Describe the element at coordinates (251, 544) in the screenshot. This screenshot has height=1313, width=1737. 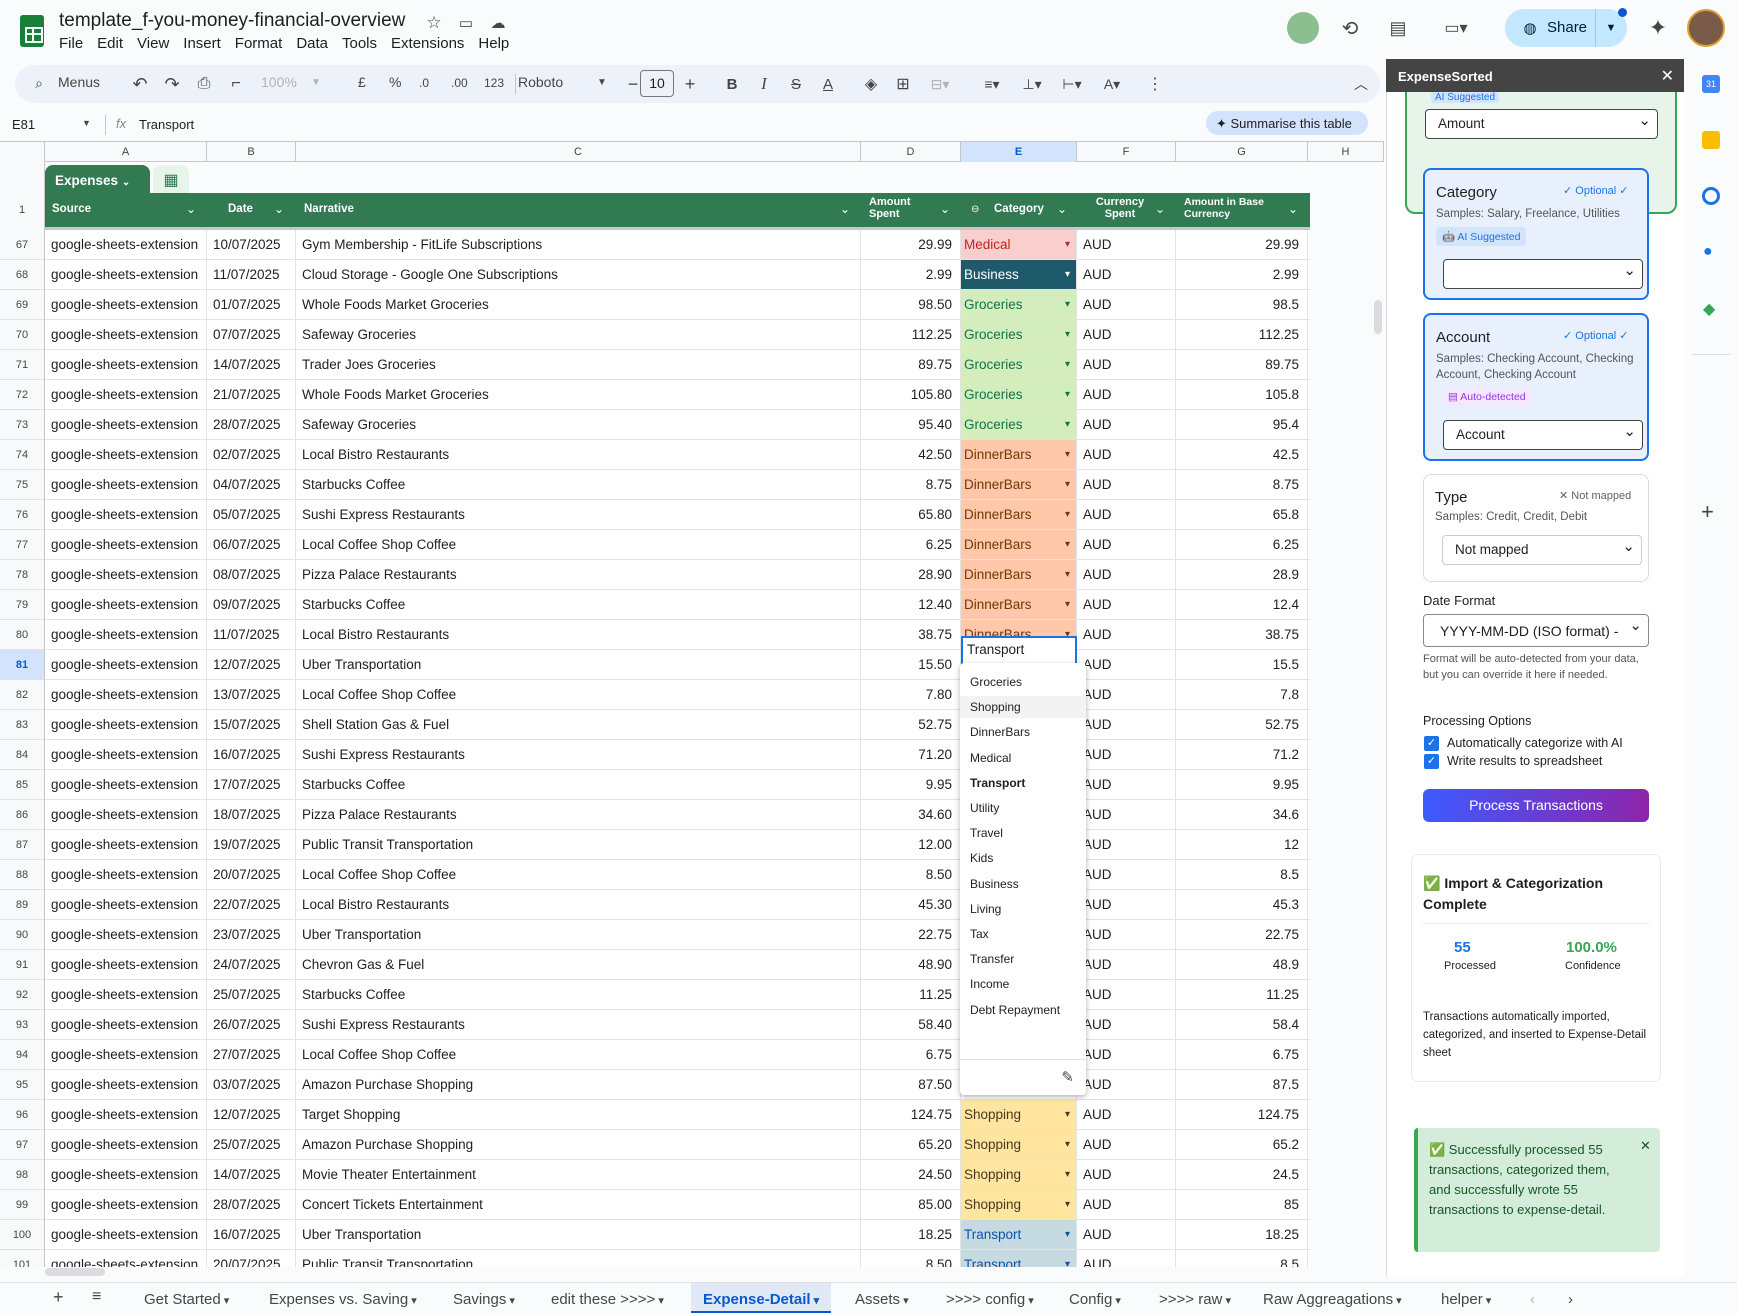
I see `cell-date: 06/07/2025` at that location.